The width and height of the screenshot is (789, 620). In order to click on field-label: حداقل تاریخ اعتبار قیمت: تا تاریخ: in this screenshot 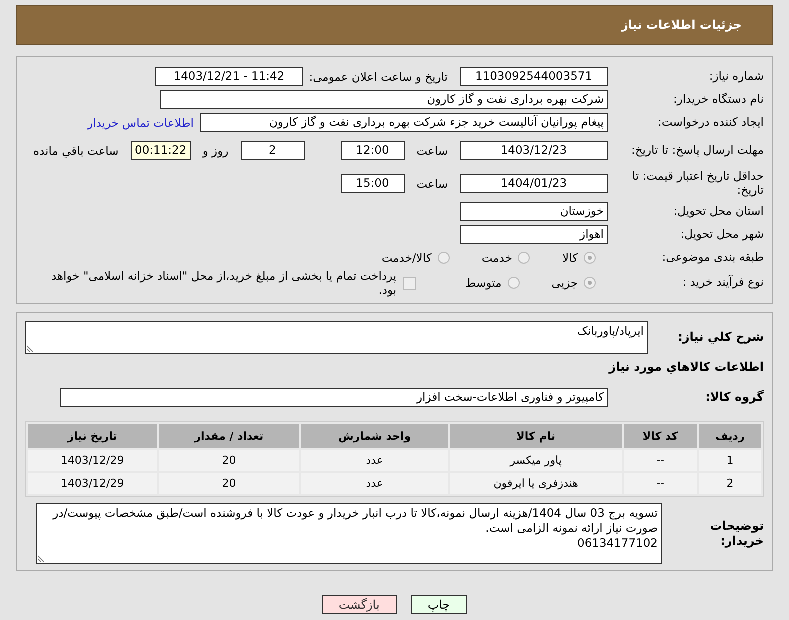, I will do `click(697, 184)`.